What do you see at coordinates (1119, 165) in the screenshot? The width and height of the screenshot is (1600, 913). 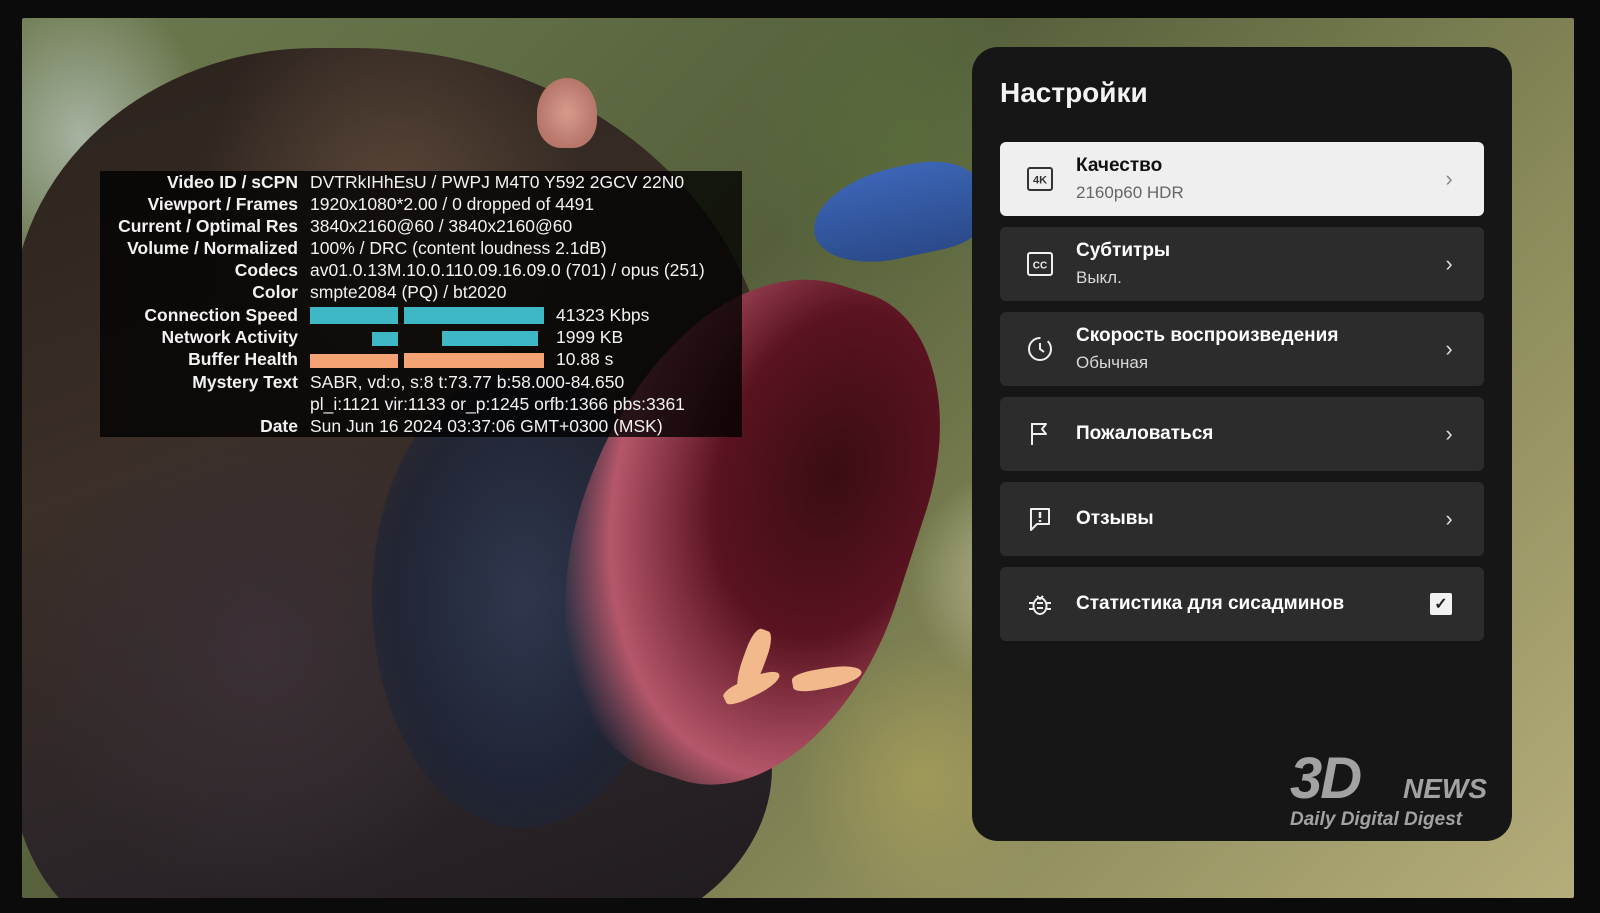 I see `settings-item-label: Качество` at bounding box center [1119, 165].